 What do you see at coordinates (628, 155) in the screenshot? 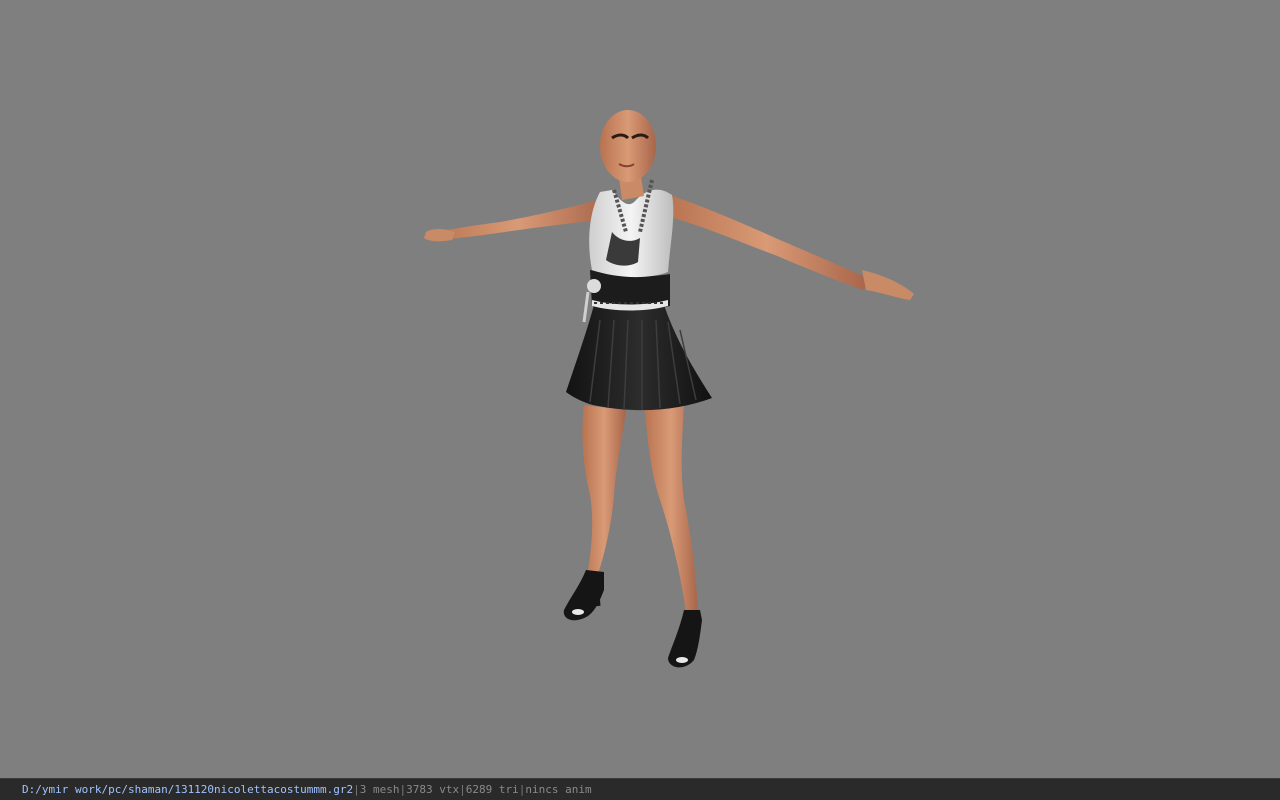
I see `head` at bounding box center [628, 155].